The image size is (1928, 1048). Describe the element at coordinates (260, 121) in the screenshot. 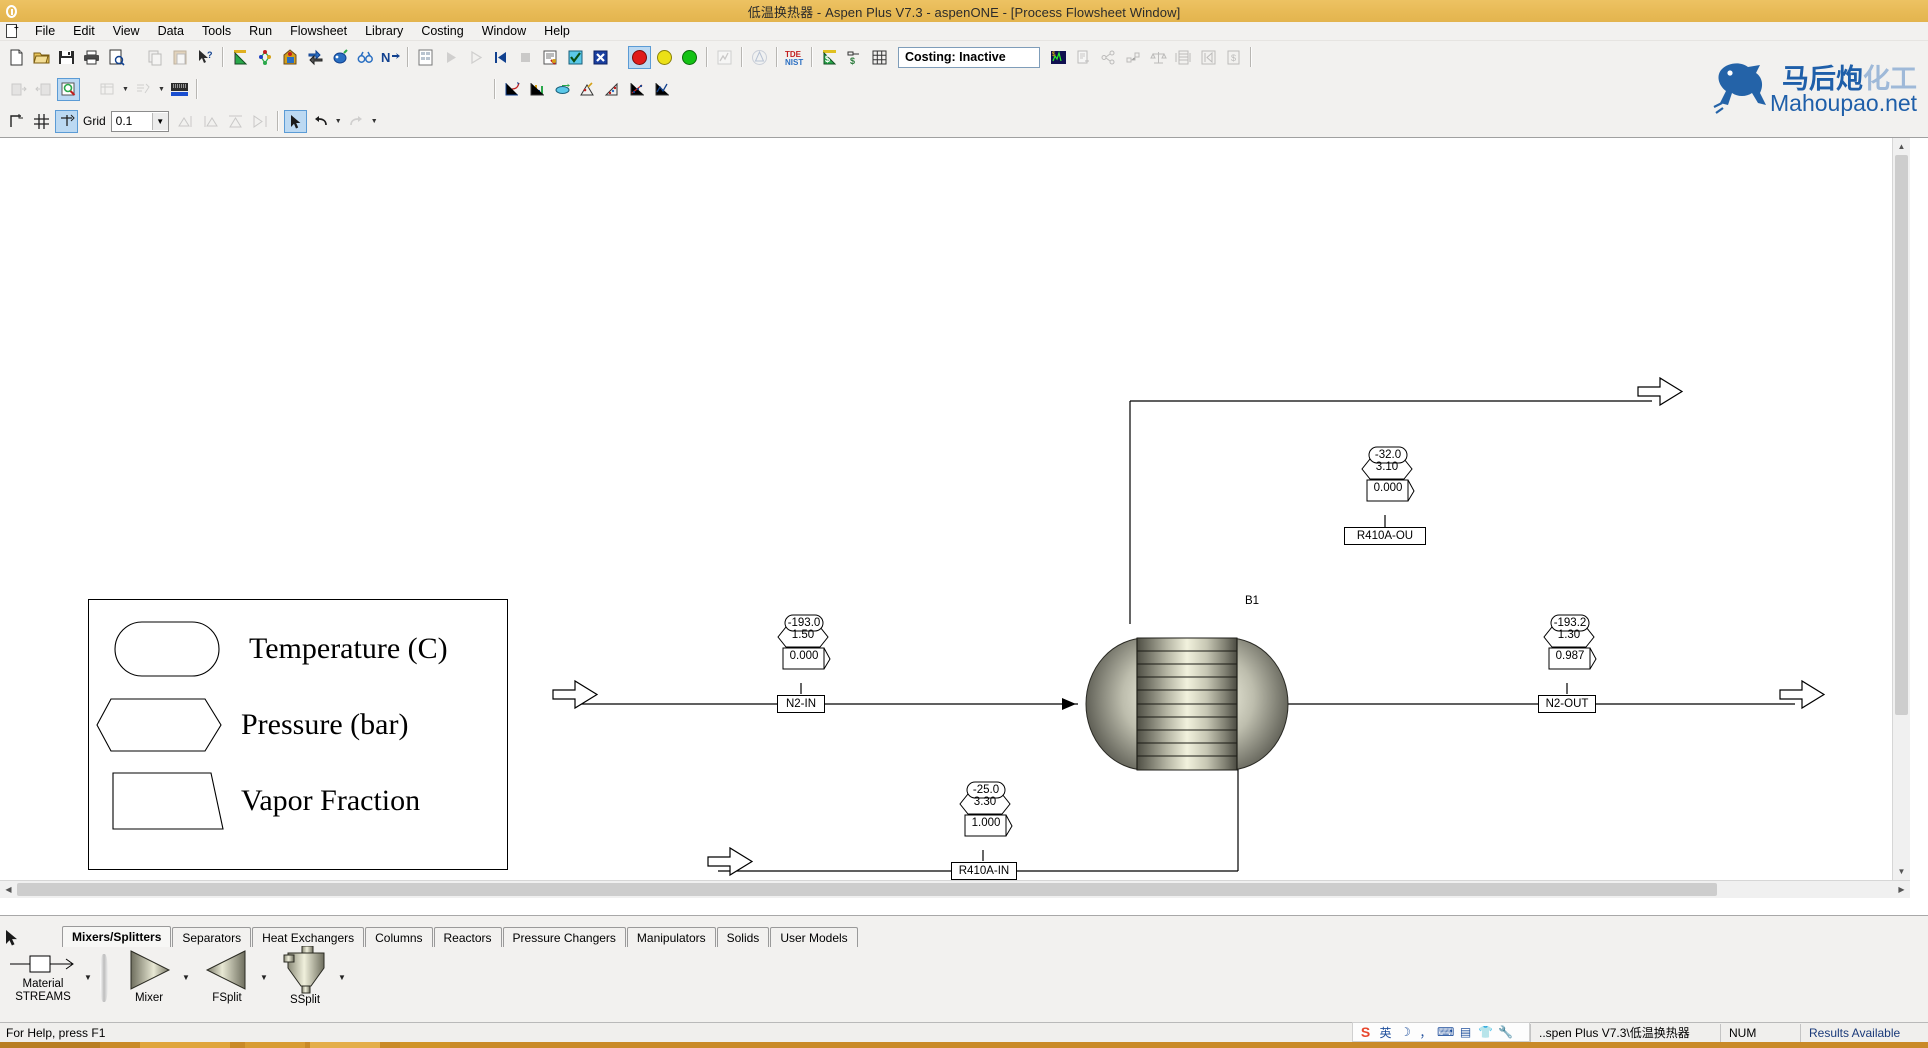

I see `align-flip-icon` at that location.